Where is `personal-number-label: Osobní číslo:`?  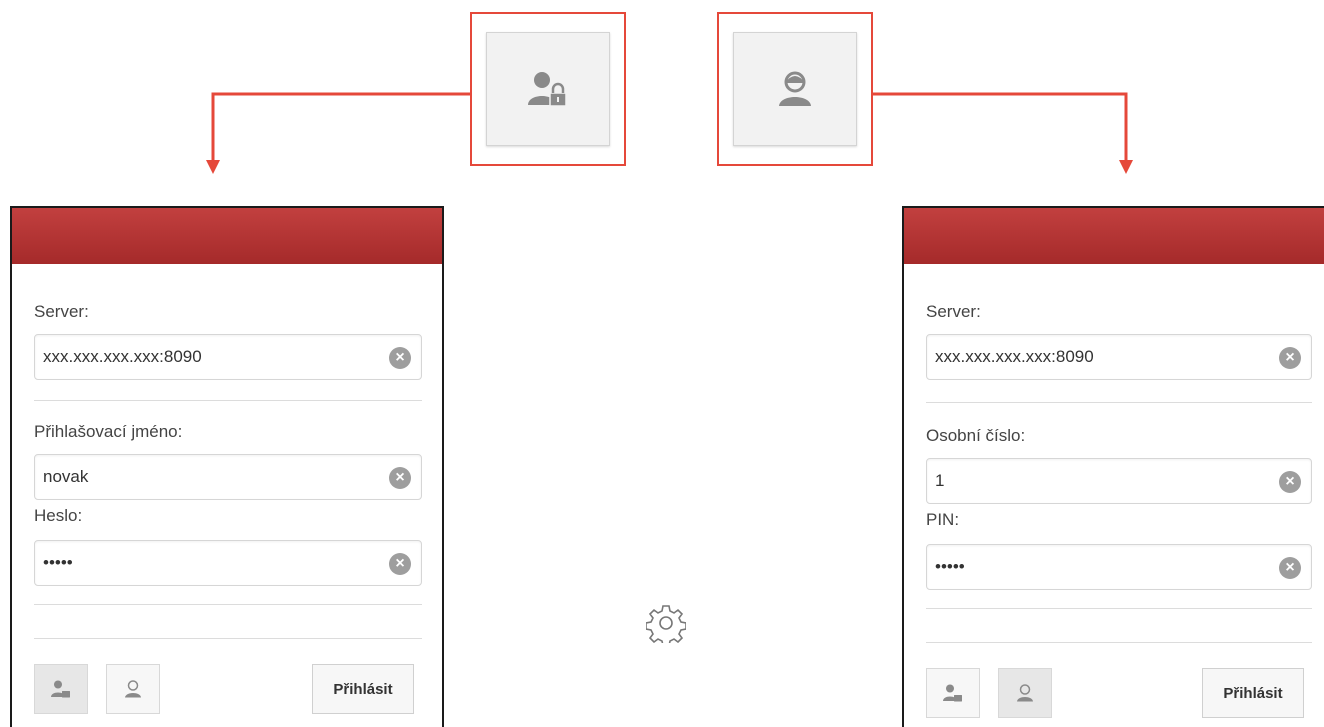 personal-number-label: Osobní číslo: is located at coordinates (976, 435).